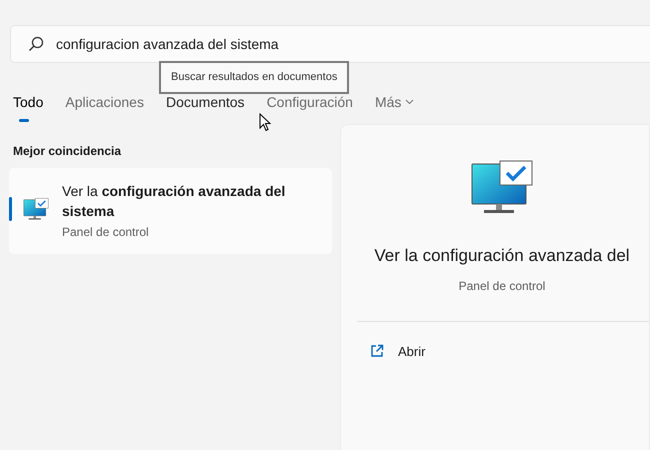 Image resolution: width=650 pixels, height=450 pixels. What do you see at coordinates (104, 106) in the screenshot?
I see `filter-tab: Aplicaciones` at bounding box center [104, 106].